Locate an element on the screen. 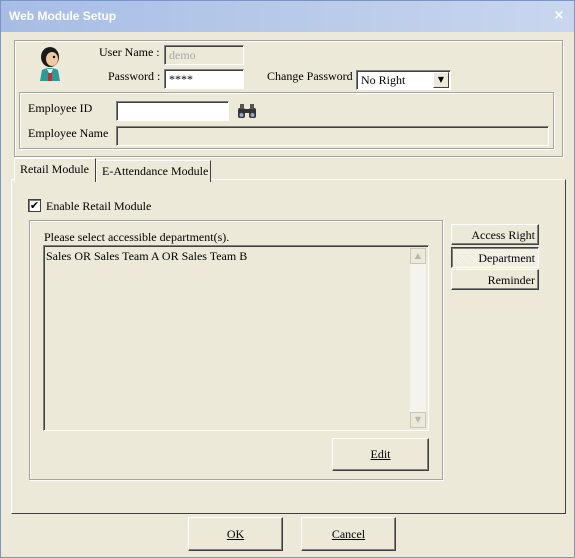 The image size is (575, 558). ok-button-label: OK is located at coordinates (235, 534).